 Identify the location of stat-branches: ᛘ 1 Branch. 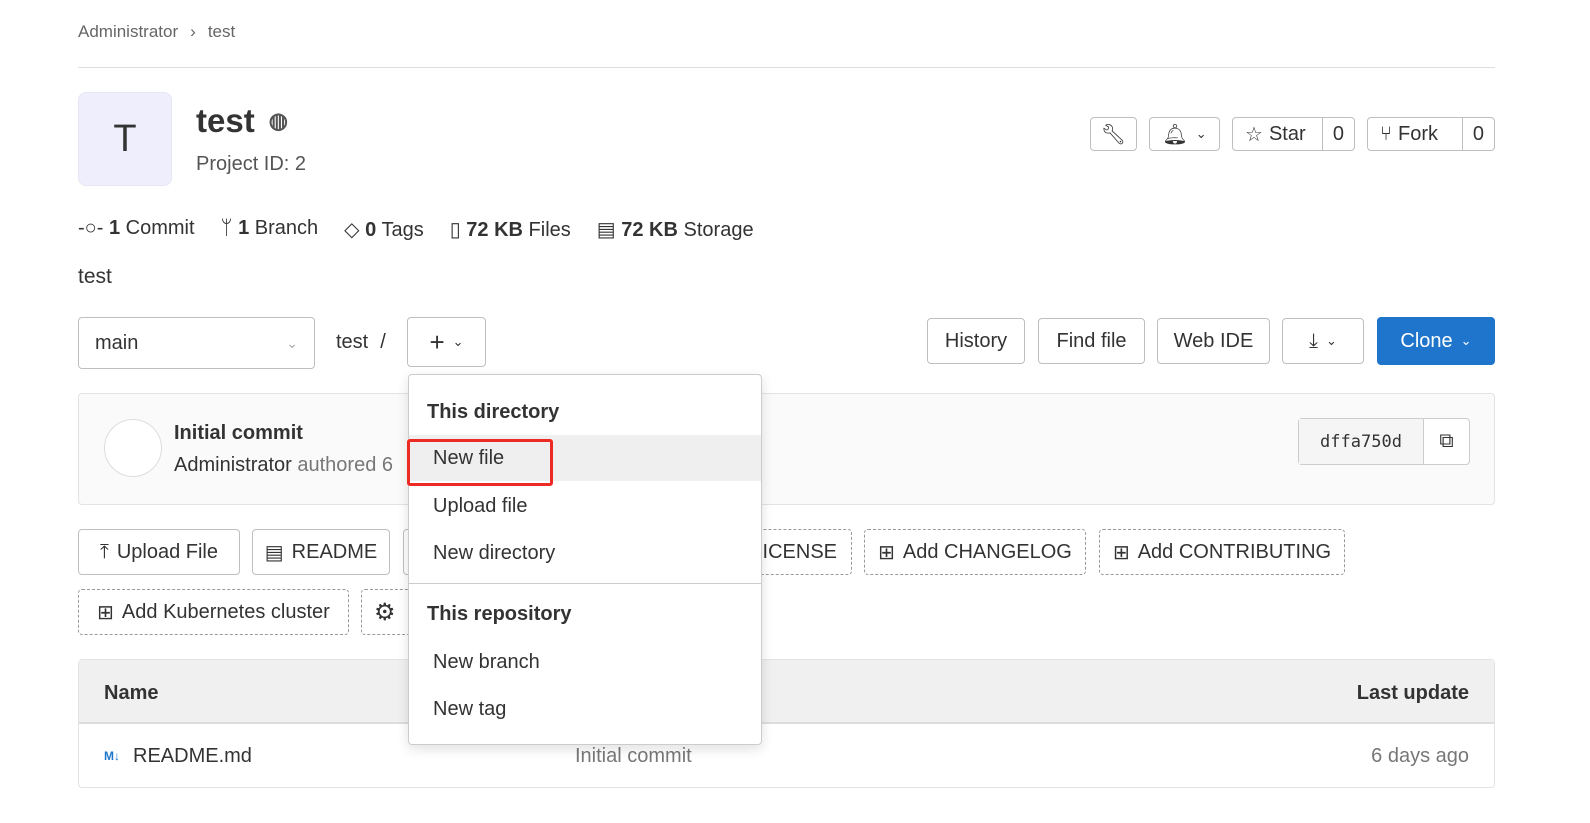
(270, 229).